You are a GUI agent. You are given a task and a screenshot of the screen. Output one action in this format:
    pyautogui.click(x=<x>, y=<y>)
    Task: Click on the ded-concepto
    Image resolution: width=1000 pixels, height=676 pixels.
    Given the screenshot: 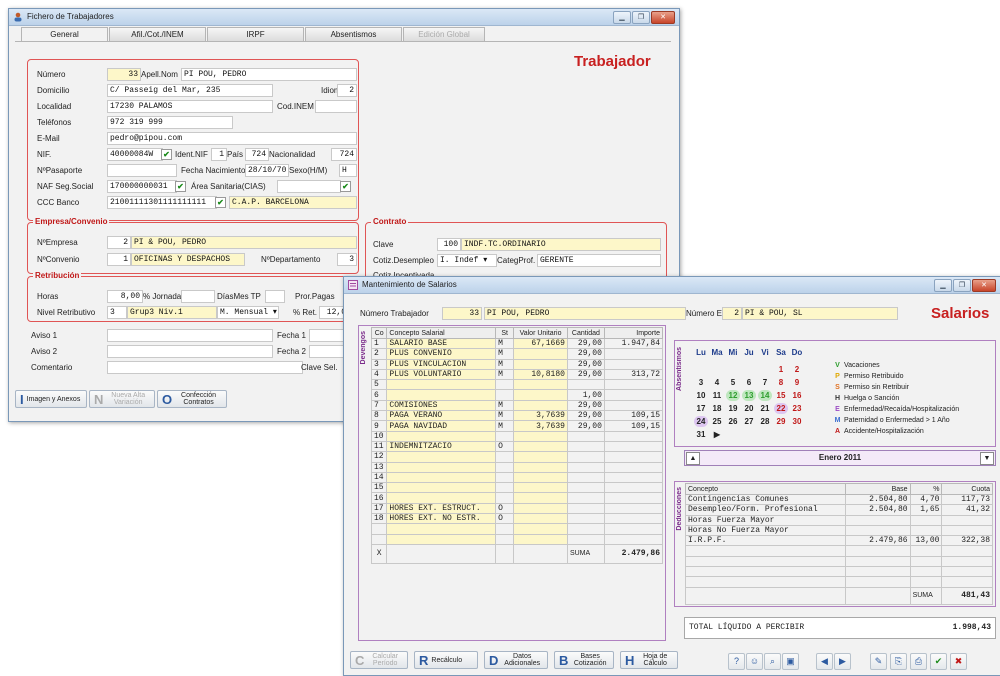 What is the action you would take?
    pyautogui.click(x=765, y=551)
    